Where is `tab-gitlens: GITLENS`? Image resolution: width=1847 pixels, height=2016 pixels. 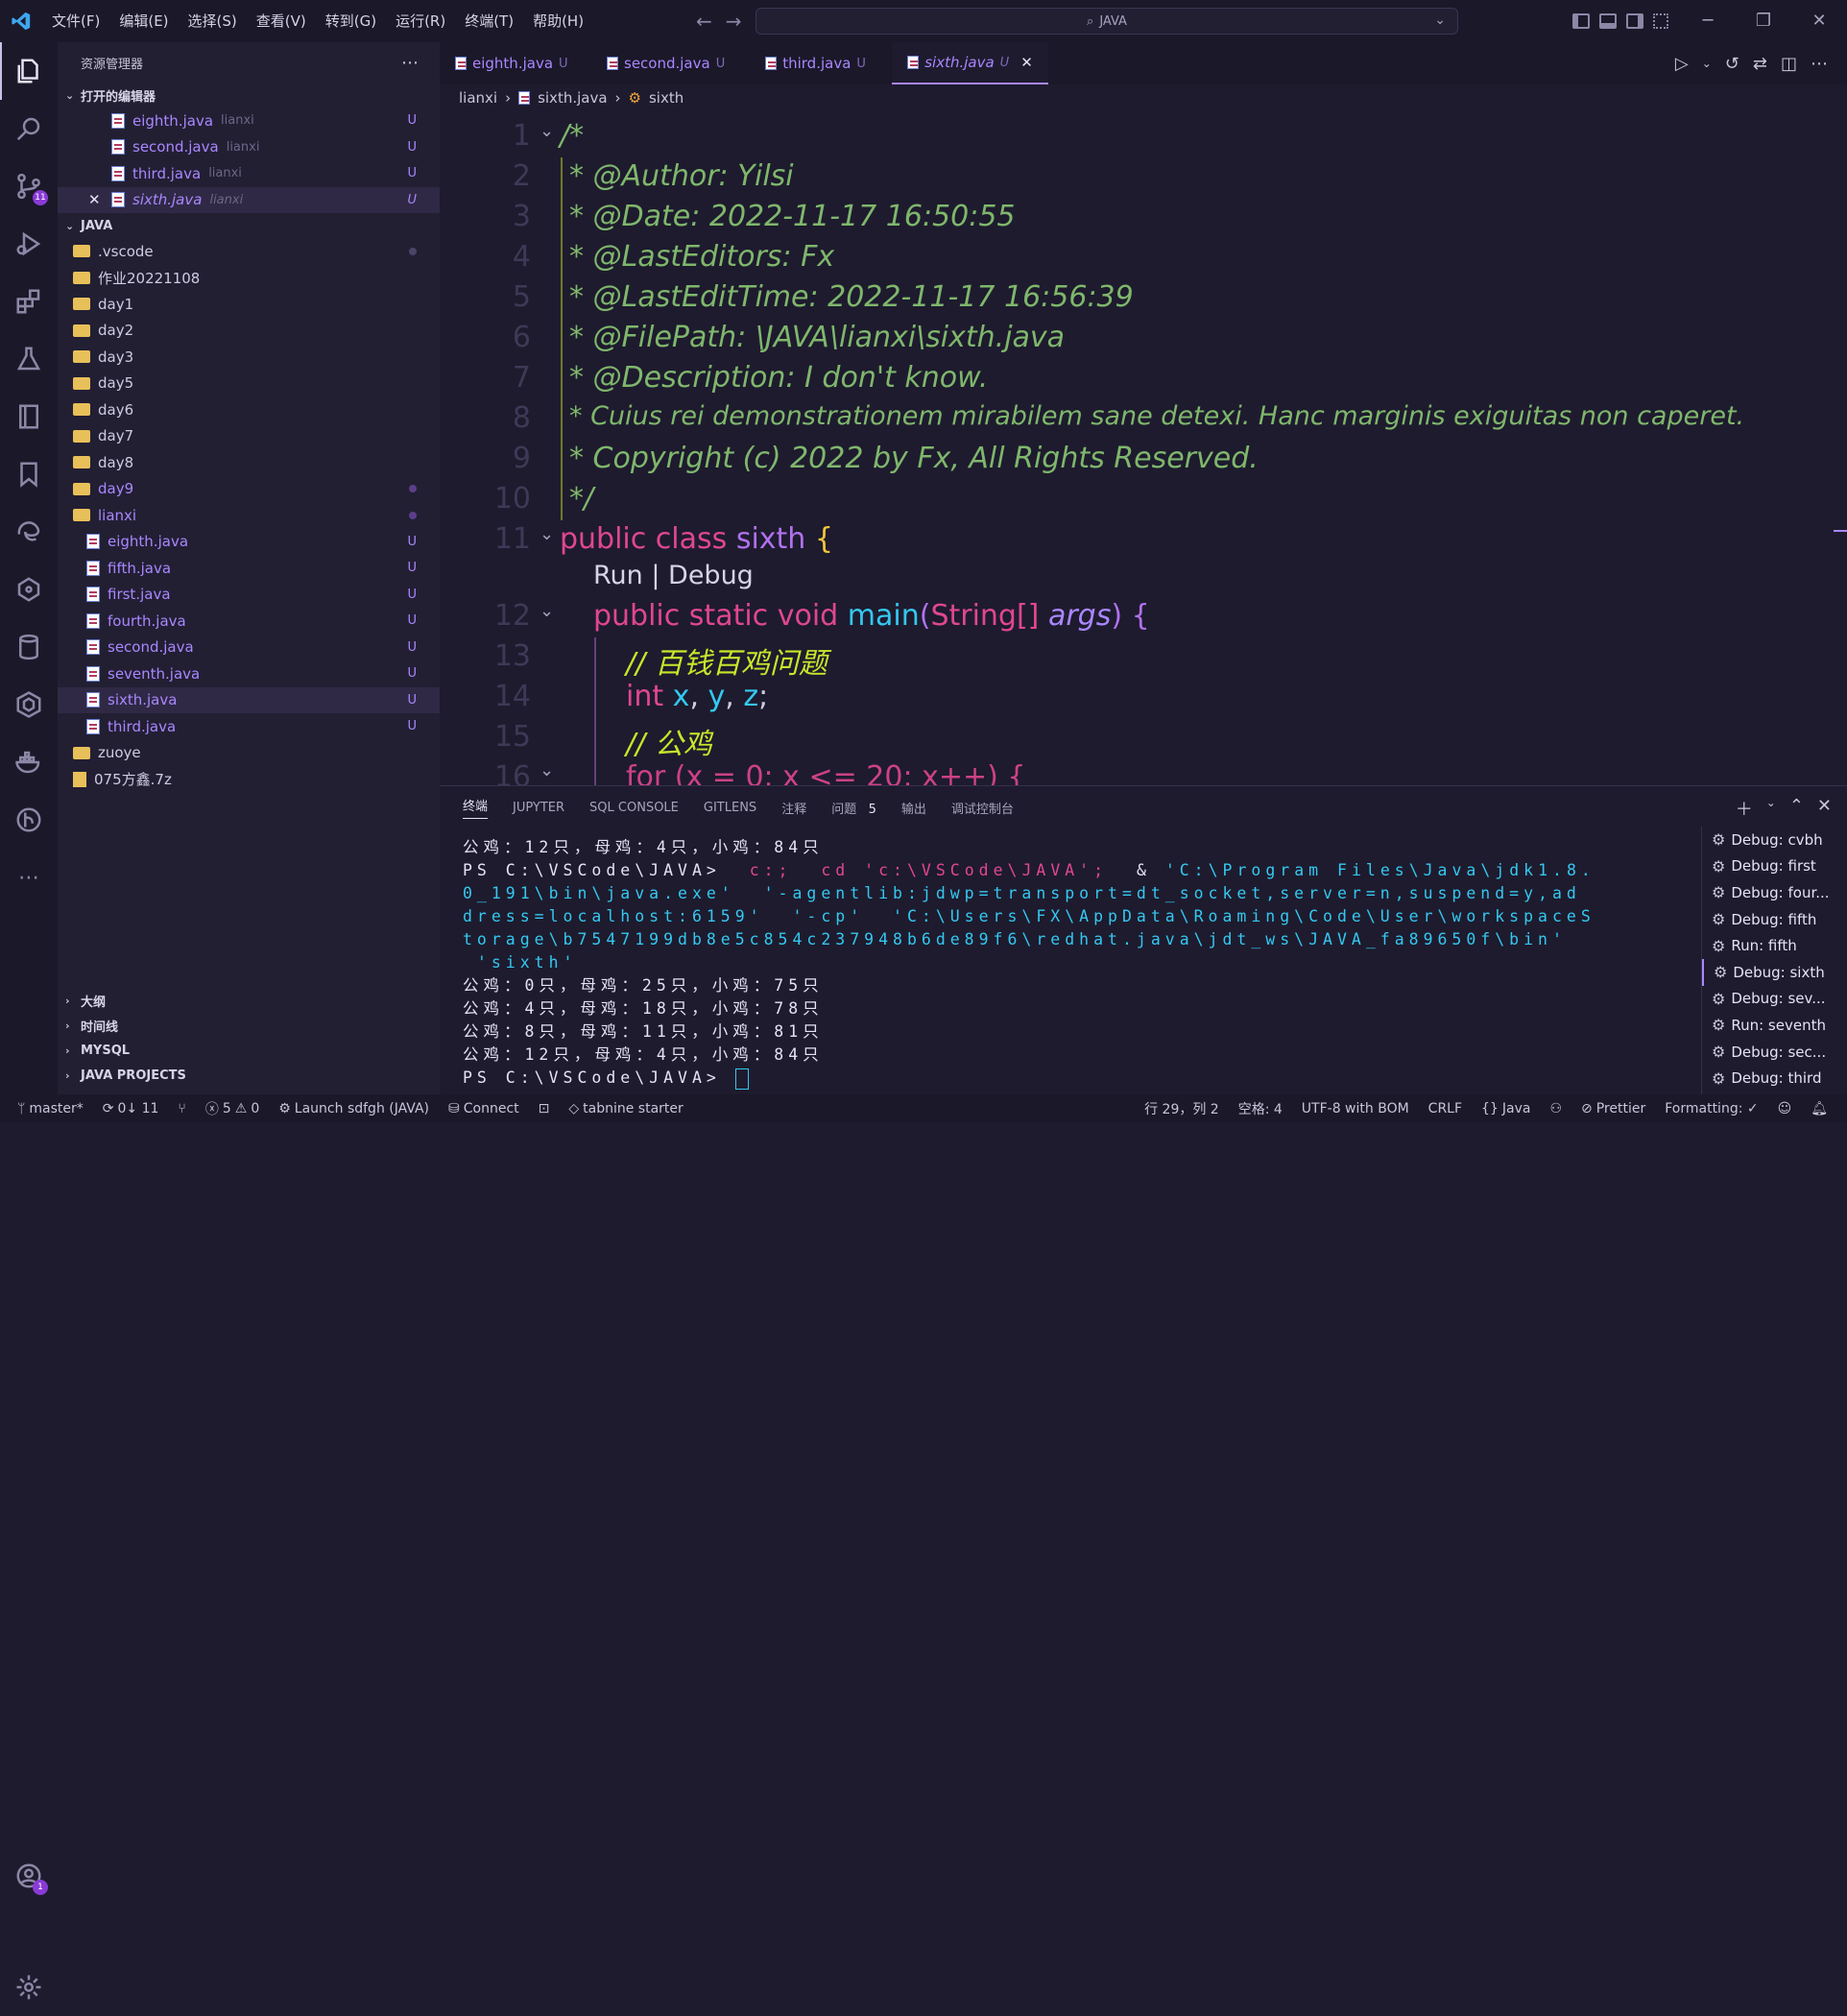
tab-gitlens: GITLENS is located at coordinates (730, 808).